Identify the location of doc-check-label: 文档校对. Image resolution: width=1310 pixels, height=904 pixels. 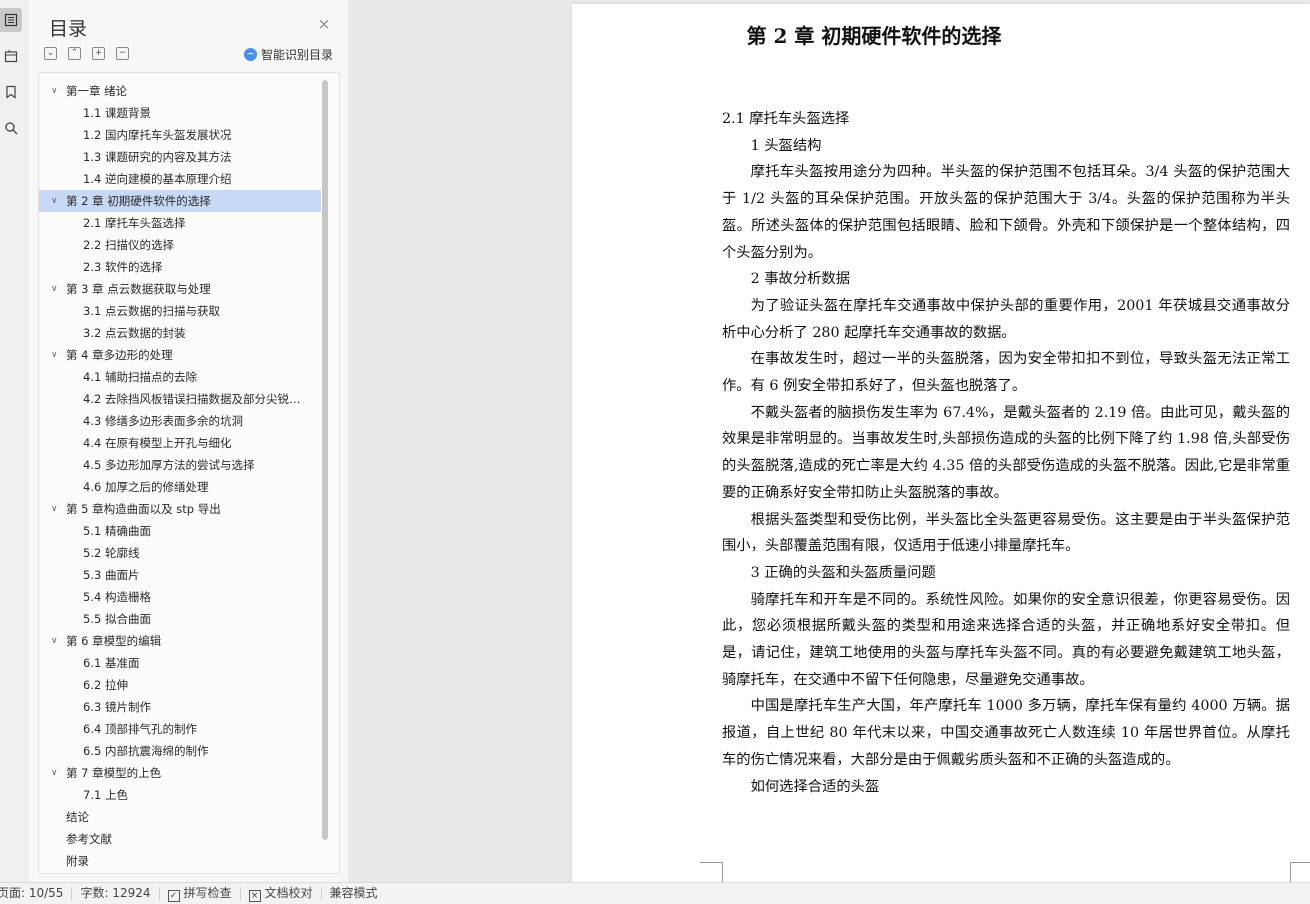
(288, 893).